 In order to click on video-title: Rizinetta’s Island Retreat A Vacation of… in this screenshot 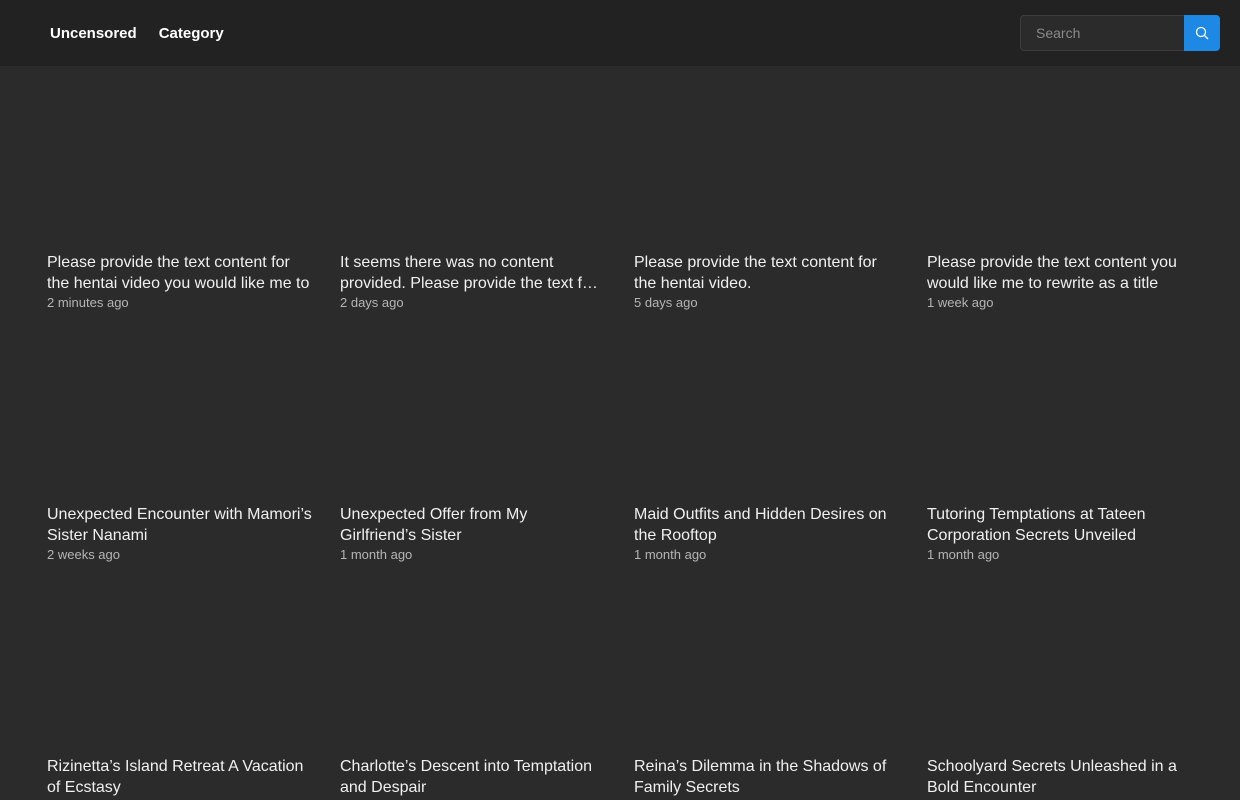, I will do `click(180, 777)`.